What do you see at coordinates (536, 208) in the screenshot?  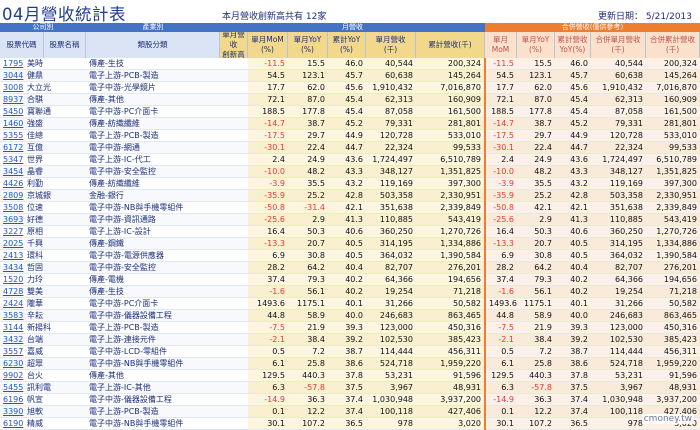 I see `c-yoy-value: 42.1` at bounding box center [536, 208].